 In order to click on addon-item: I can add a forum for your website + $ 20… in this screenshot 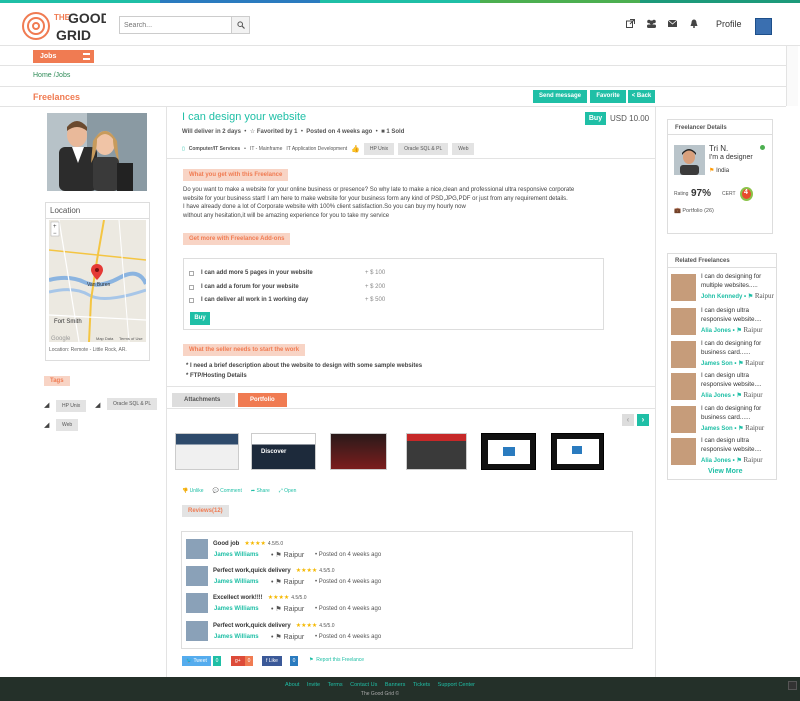, I will do `click(287, 287)`.